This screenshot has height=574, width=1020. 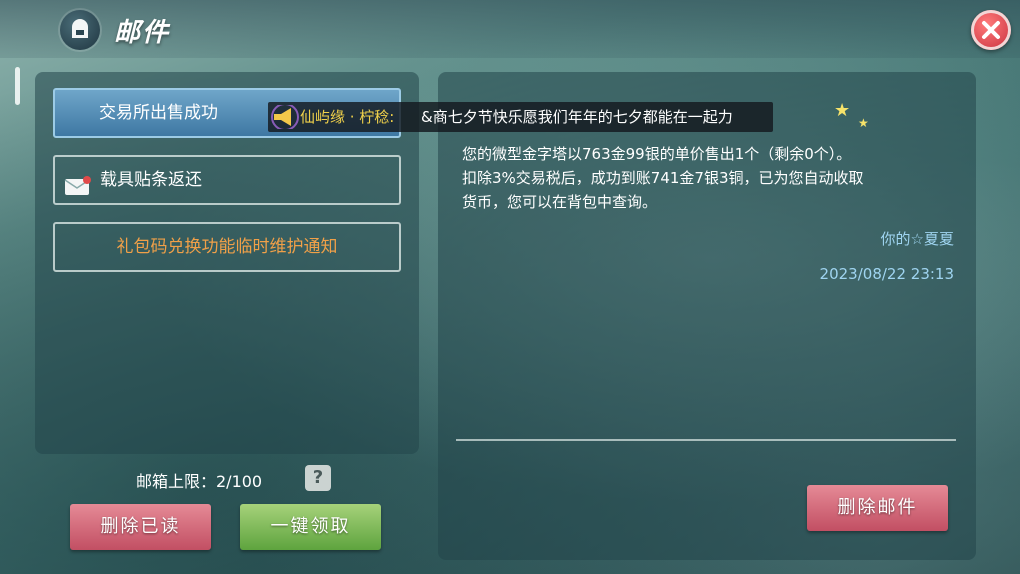 I want to click on world-broadcast-banner: 仙屿缘 · 柠稔: &商七夕节快乐愿我们年年的七夕都能在一起力, so click(x=520, y=117).